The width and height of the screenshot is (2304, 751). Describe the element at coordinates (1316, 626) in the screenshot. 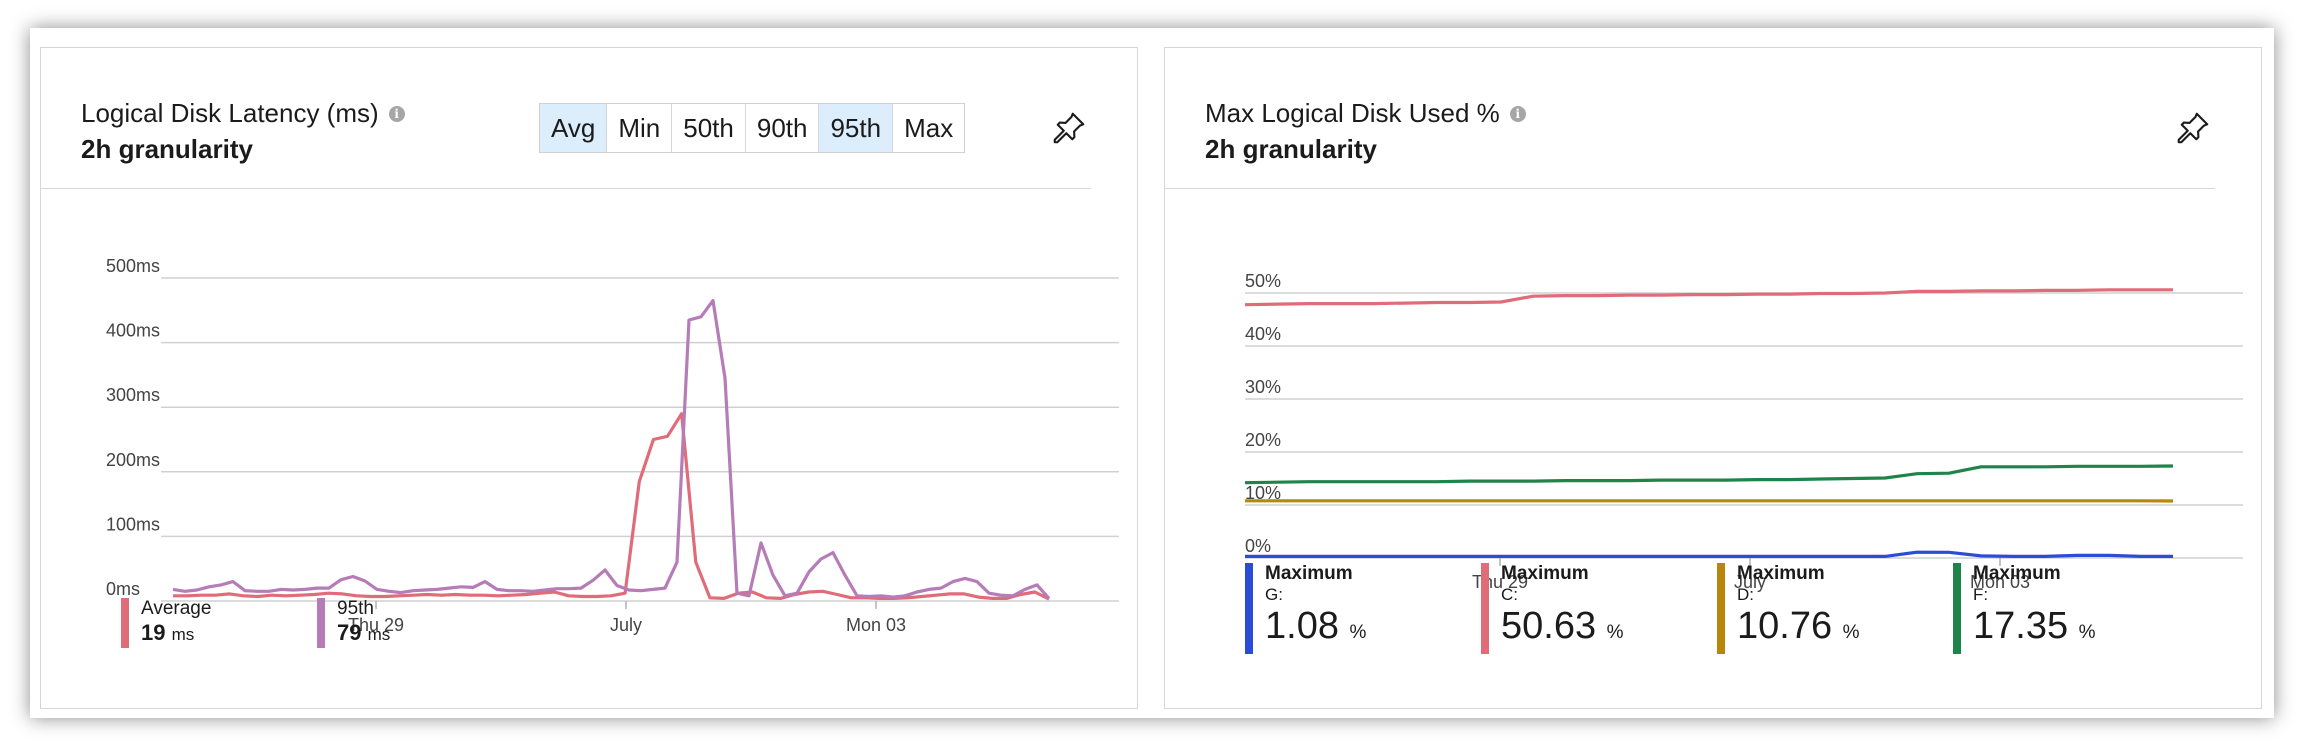

I see `legend-value: 1.08 %` at that location.